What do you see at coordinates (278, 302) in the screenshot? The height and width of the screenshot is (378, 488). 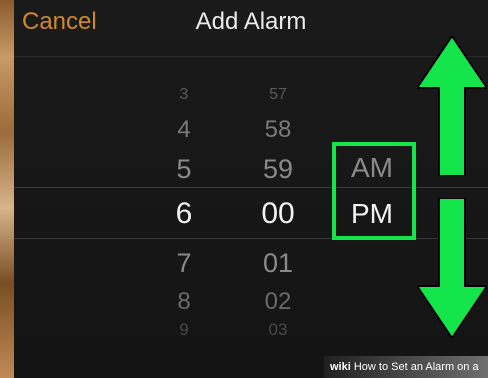 I see `minute-option: 02` at bounding box center [278, 302].